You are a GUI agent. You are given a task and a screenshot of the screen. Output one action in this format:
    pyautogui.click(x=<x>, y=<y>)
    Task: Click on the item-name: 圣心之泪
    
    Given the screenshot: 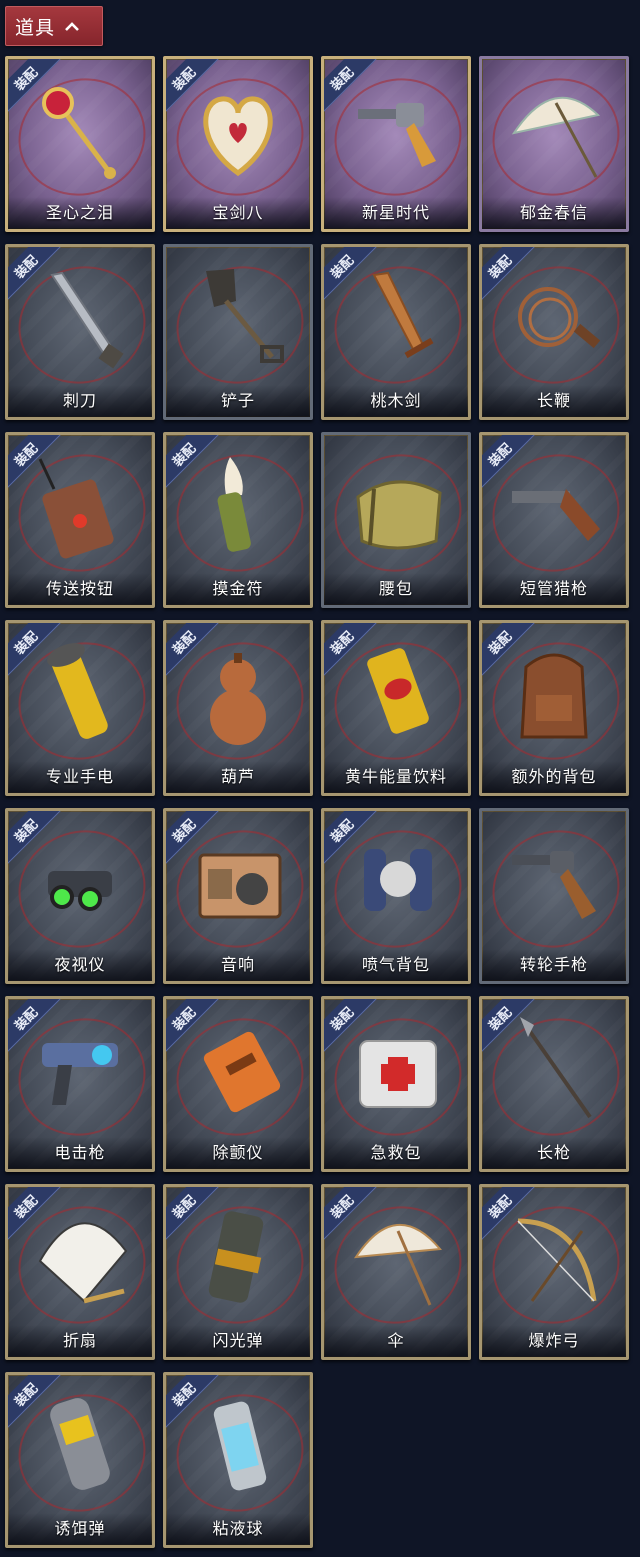 What is the action you would take?
    pyautogui.click(x=79, y=212)
    